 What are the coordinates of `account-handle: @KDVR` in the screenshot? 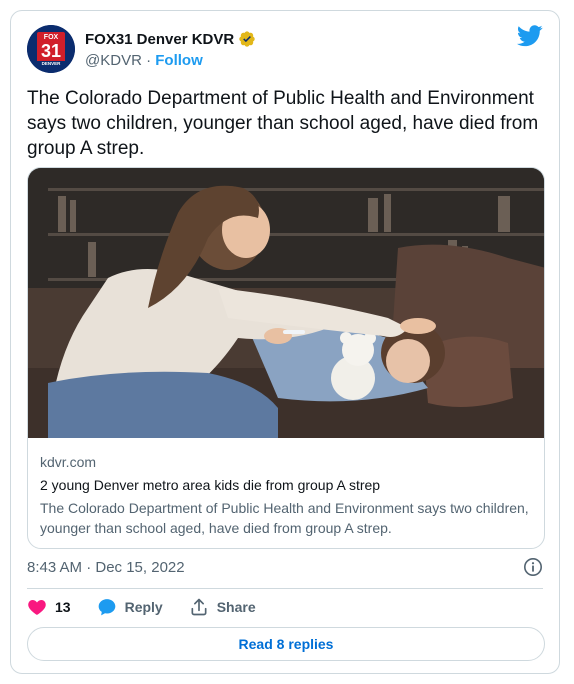 It's located at (113, 60).